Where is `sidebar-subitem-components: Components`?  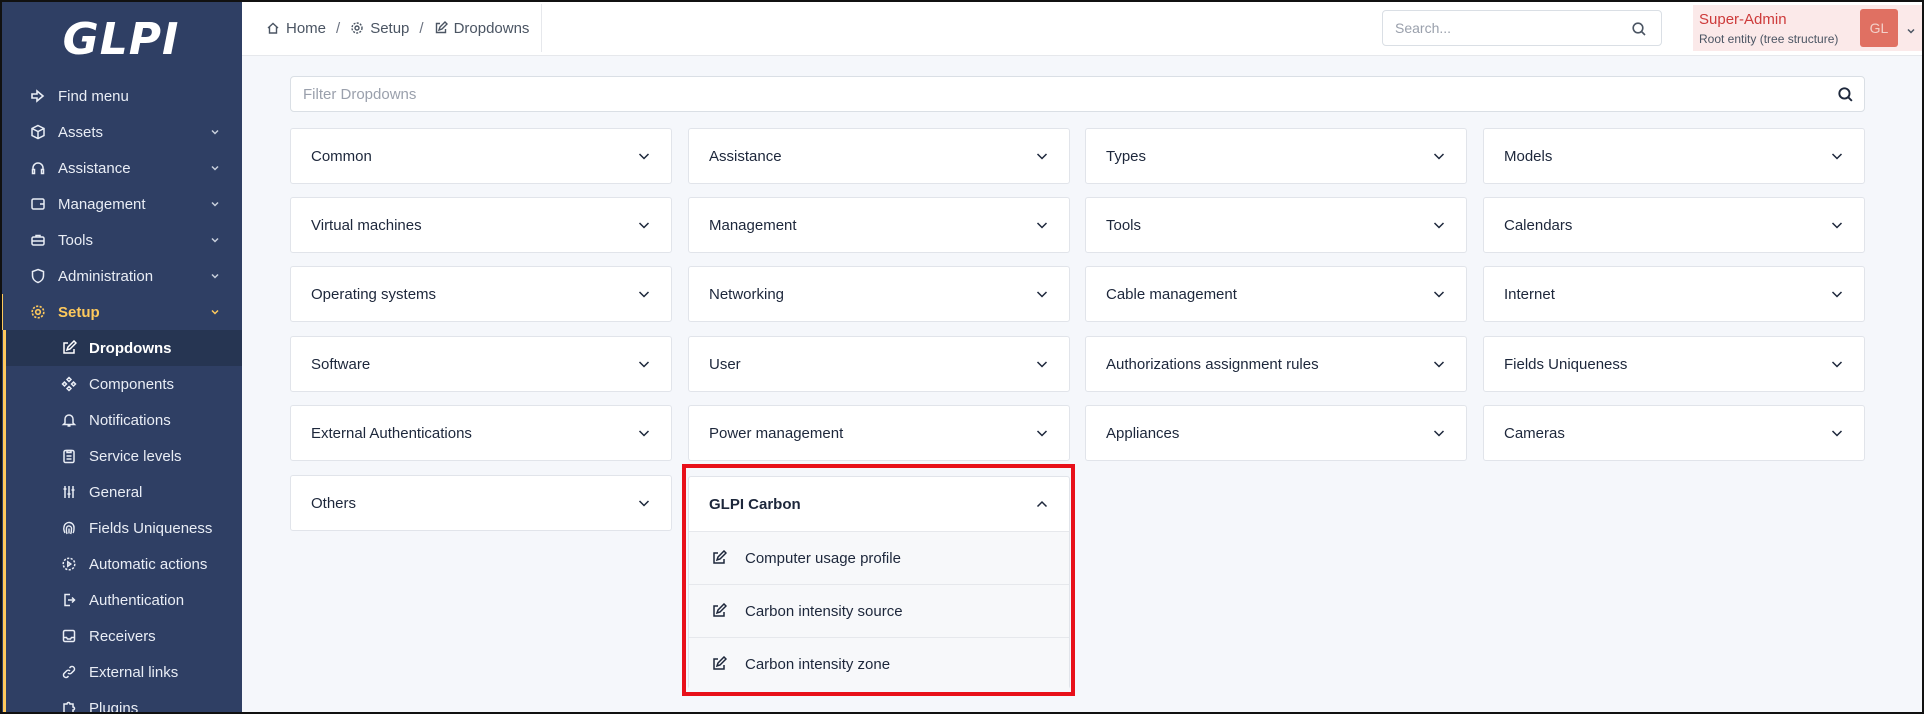
sidebar-subitem-components: Components is located at coordinates (124, 384).